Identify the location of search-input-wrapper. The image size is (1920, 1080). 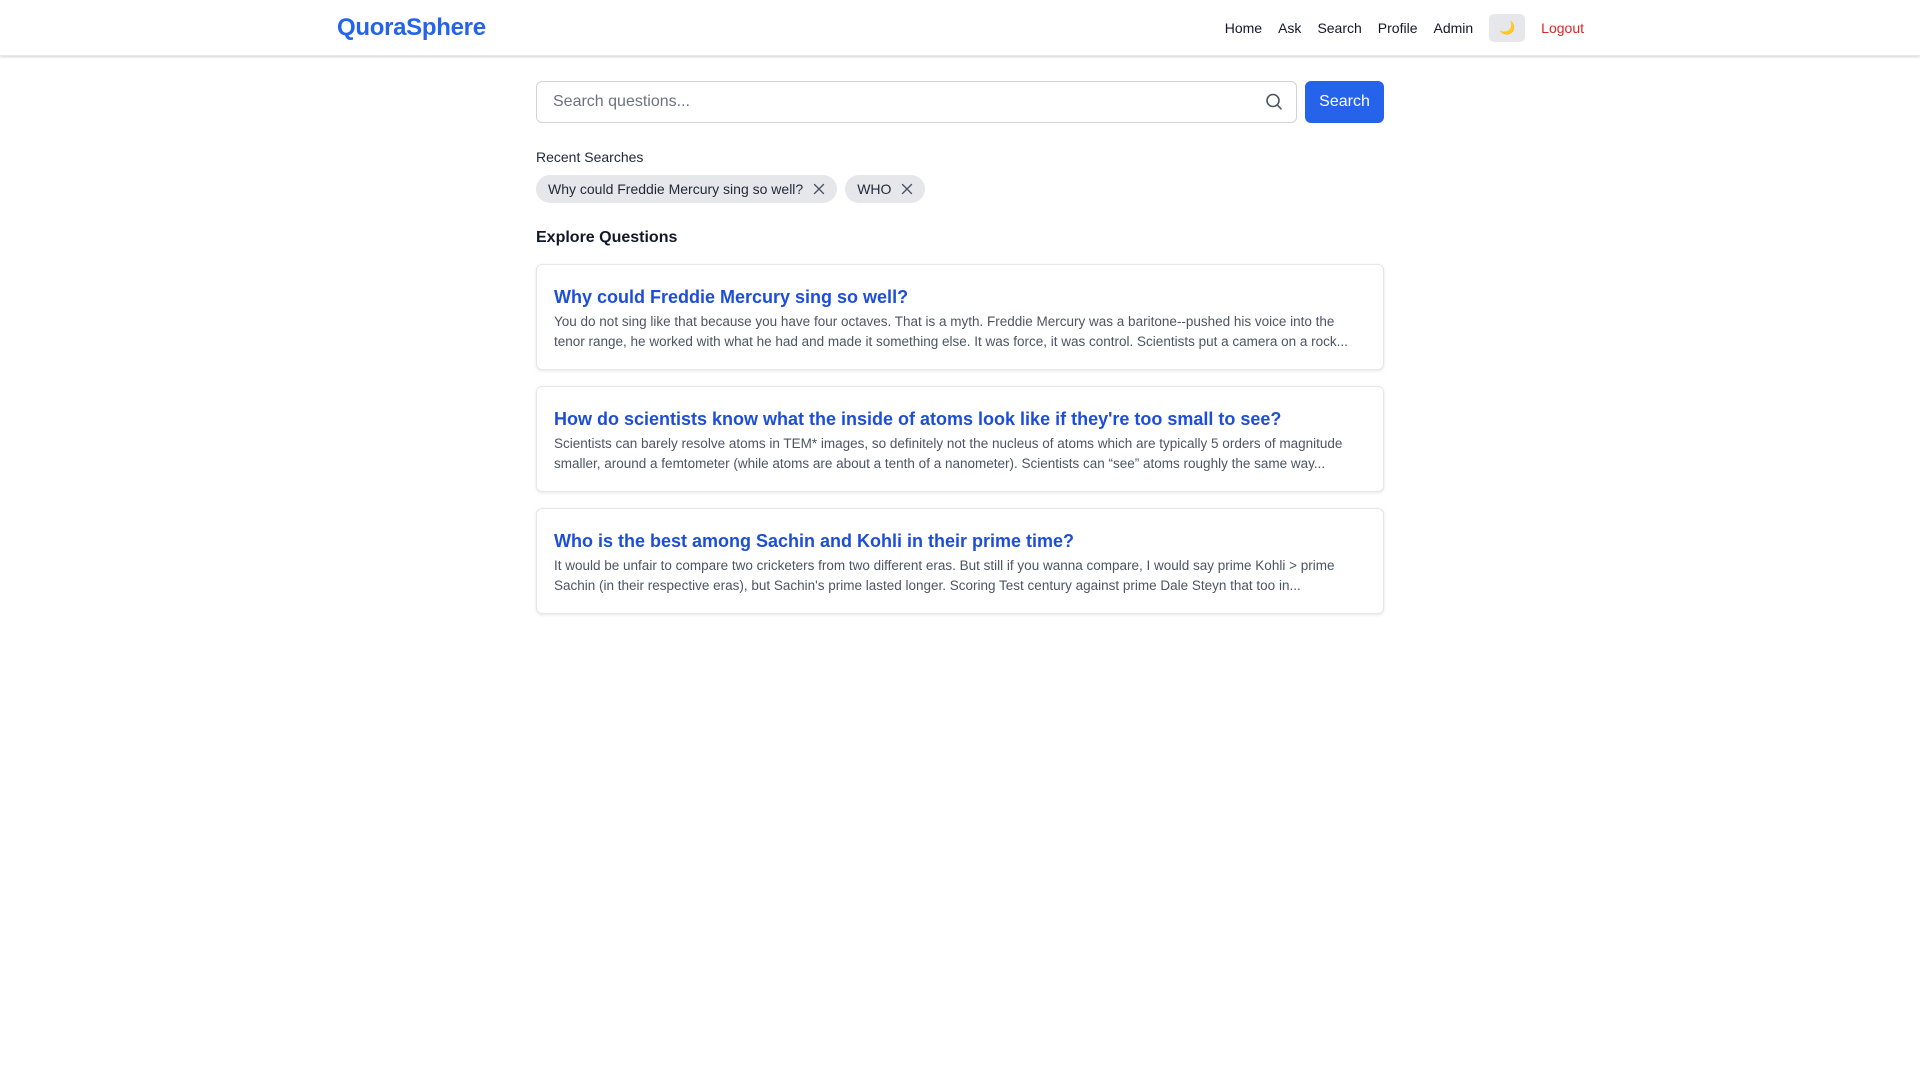
(916, 102).